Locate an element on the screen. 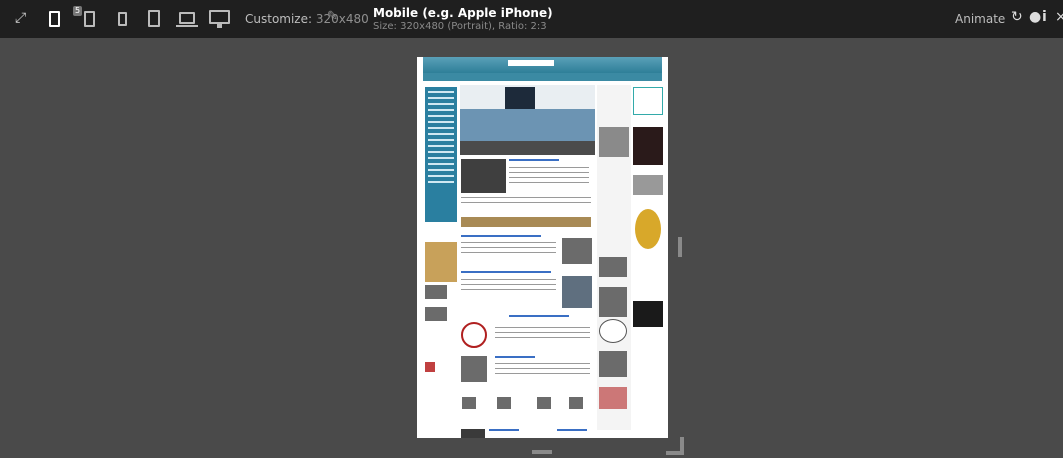 This screenshot has width=1063, height=458. resize-handle-right is located at coordinates (680, 247).